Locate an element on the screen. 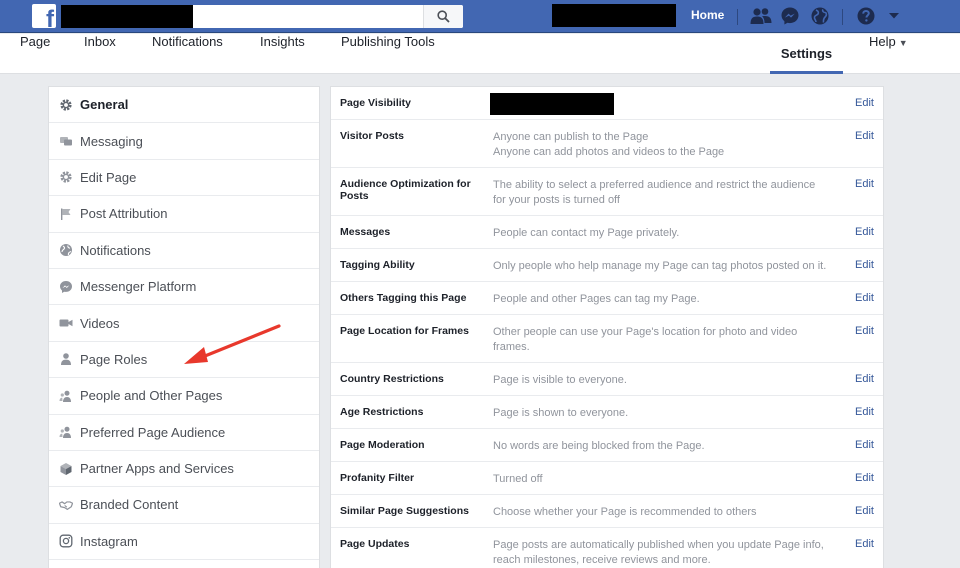  settings-row-label: Page Location for Frames is located at coordinates (404, 331).